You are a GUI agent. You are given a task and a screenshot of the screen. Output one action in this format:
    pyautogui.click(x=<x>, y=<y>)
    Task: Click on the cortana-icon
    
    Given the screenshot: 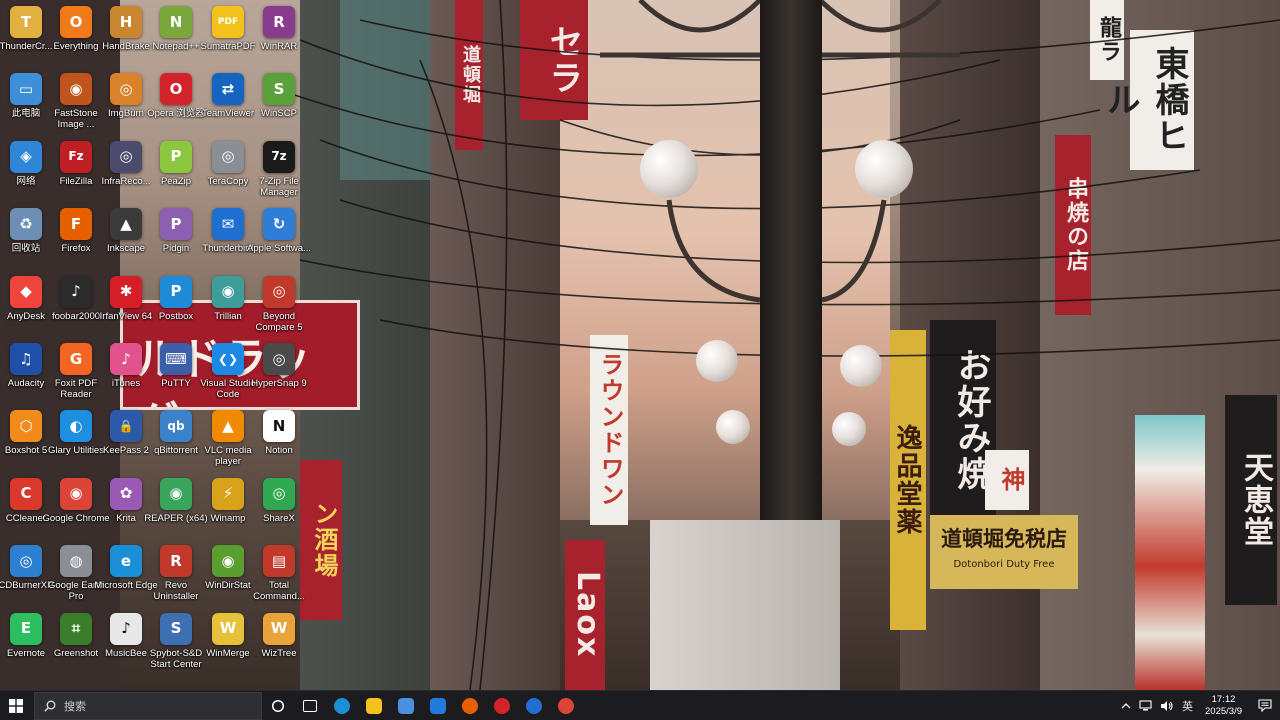 What is the action you would take?
    pyautogui.click(x=278, y=705)
    